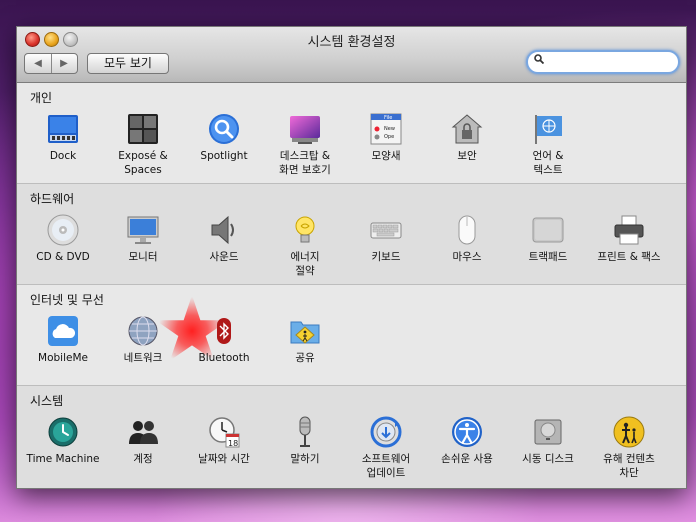 The height and width of the screenshot is (522, 696). I want to click on mouse-icon, so click(467, 230).